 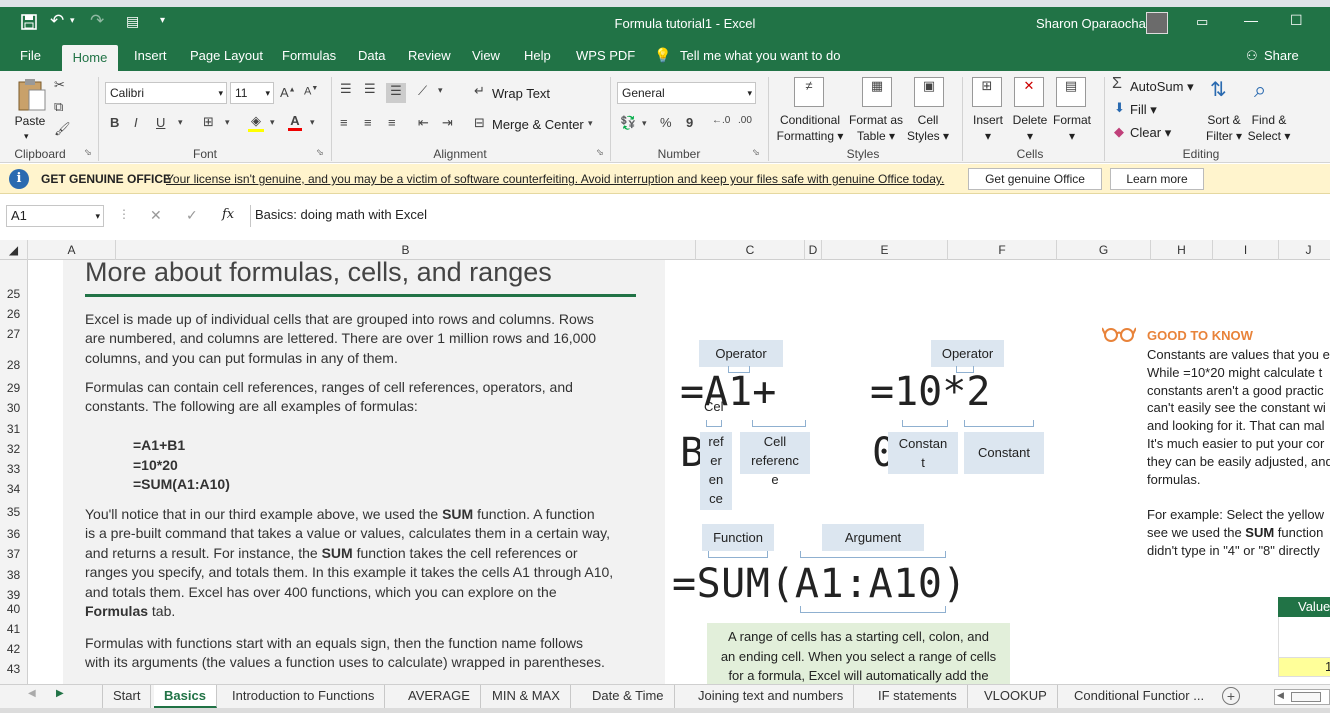 I want to click on merge-center-icon: ⊟, so click(x=479, y=123).